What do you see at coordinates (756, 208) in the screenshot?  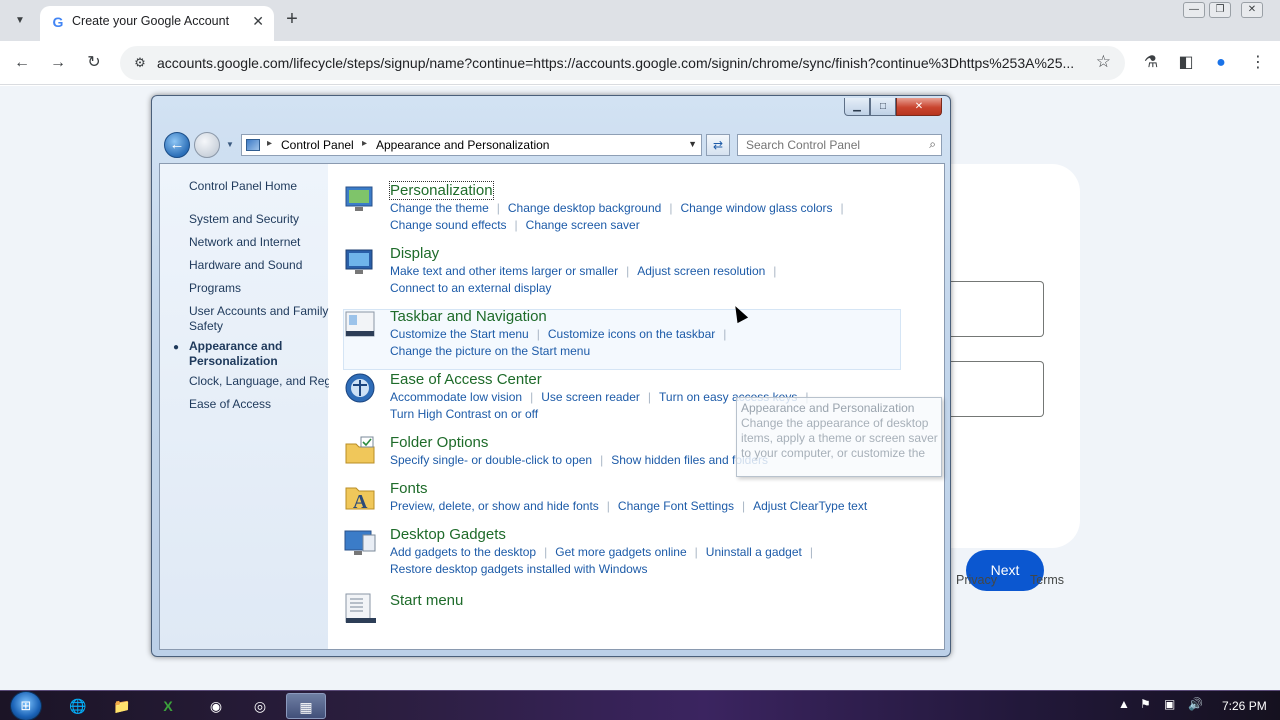 I see `change-window-glass-colors-link: Change window glass colors` at bounding box center [756, 208].